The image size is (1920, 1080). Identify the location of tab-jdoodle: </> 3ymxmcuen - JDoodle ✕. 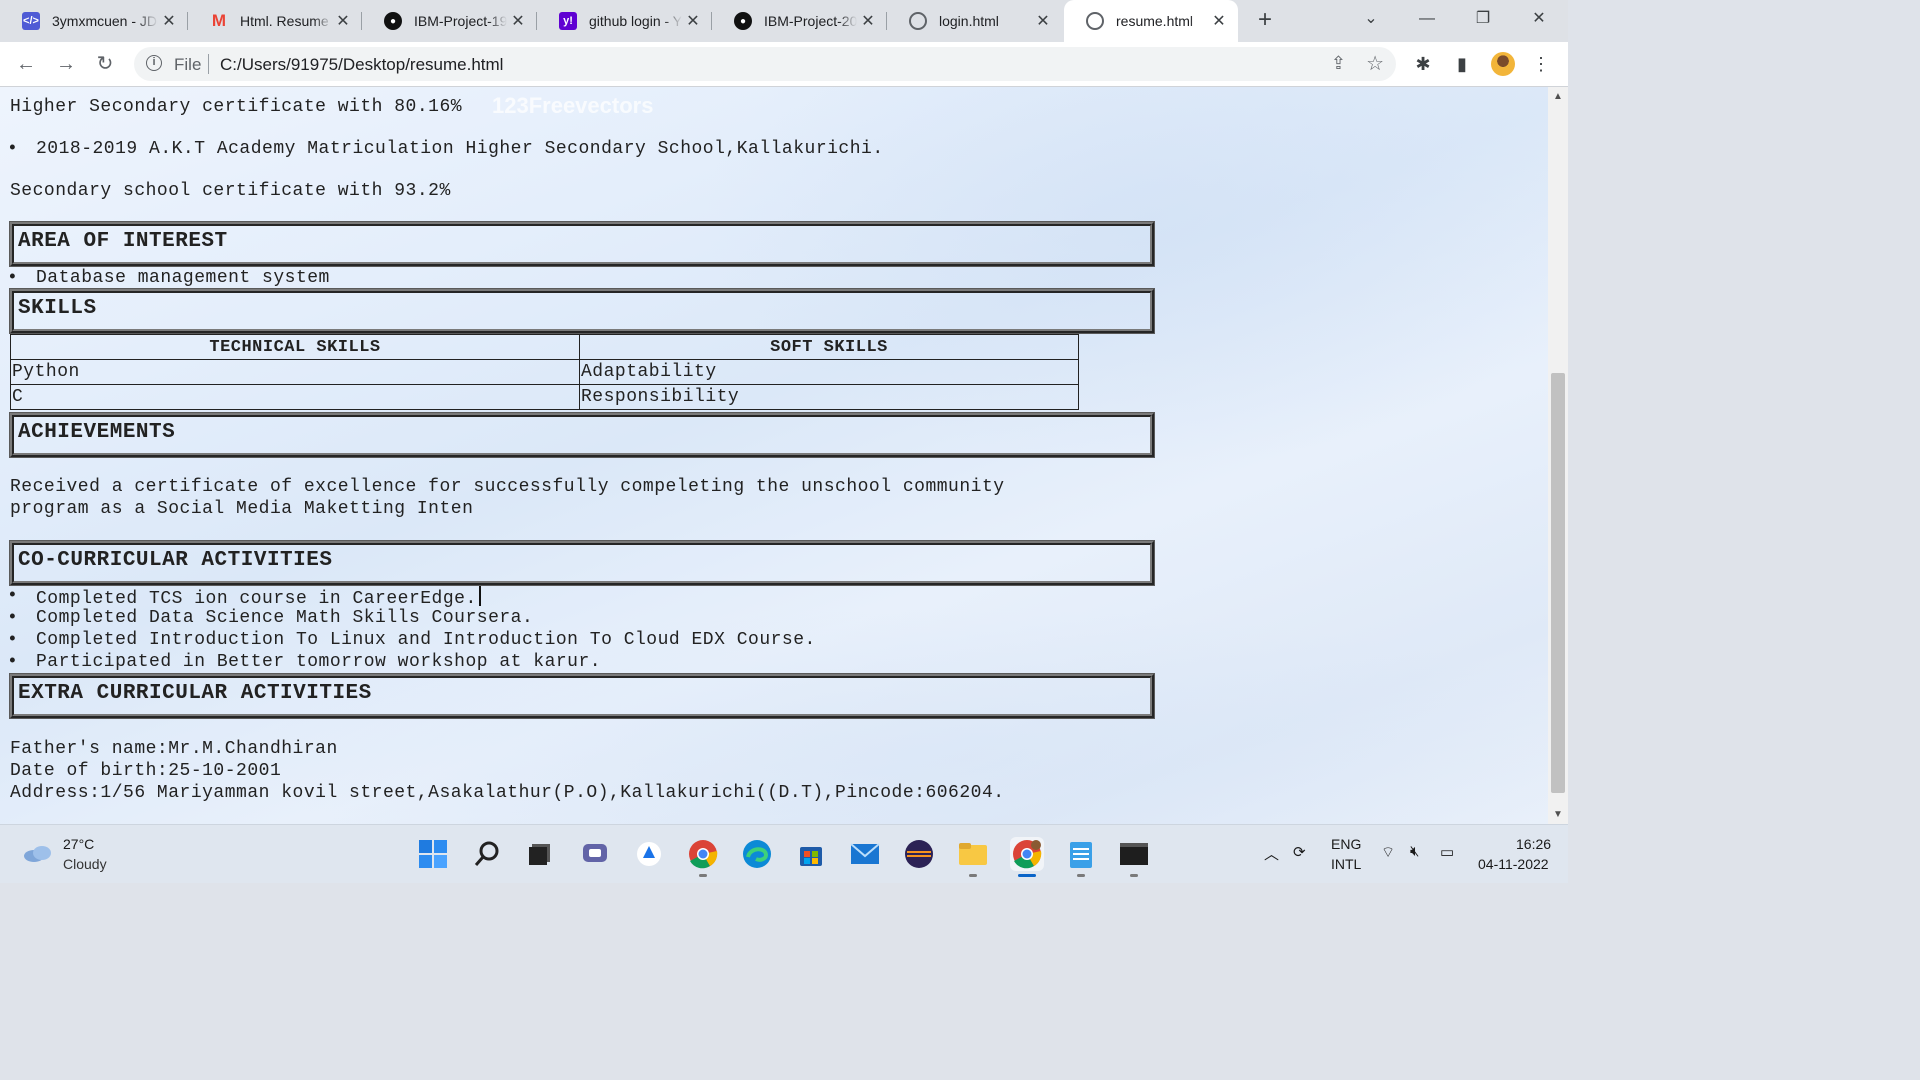
(94, 21).